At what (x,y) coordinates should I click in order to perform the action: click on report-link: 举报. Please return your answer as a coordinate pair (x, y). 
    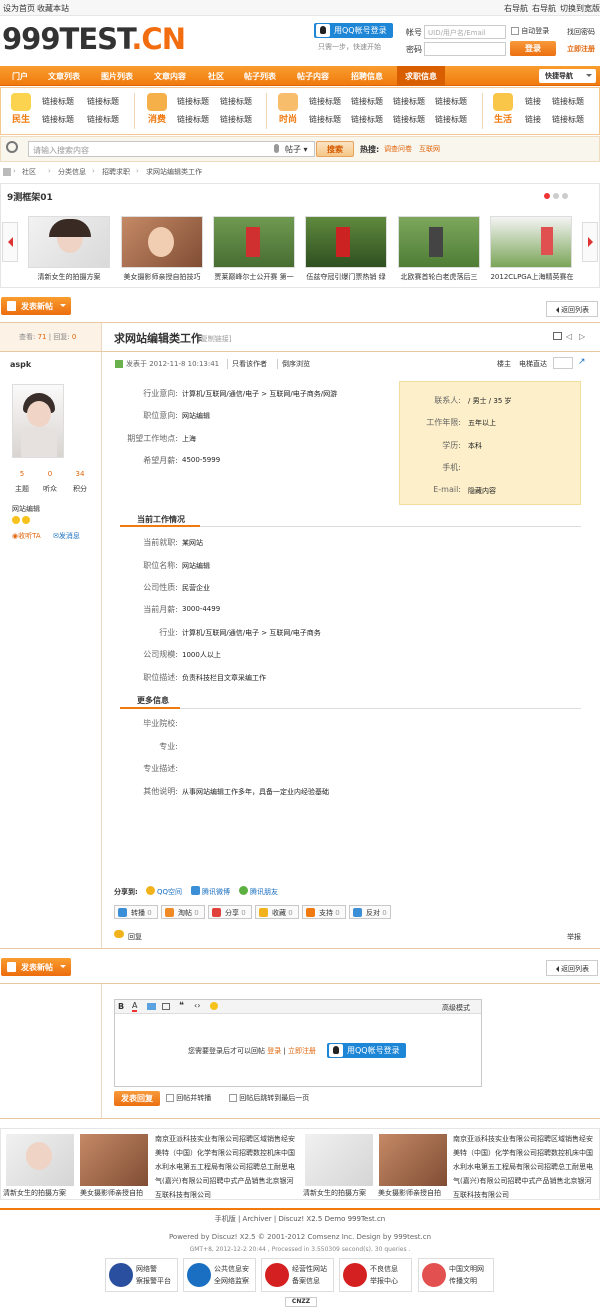
    Looking at the image, I should click on (574, 937).